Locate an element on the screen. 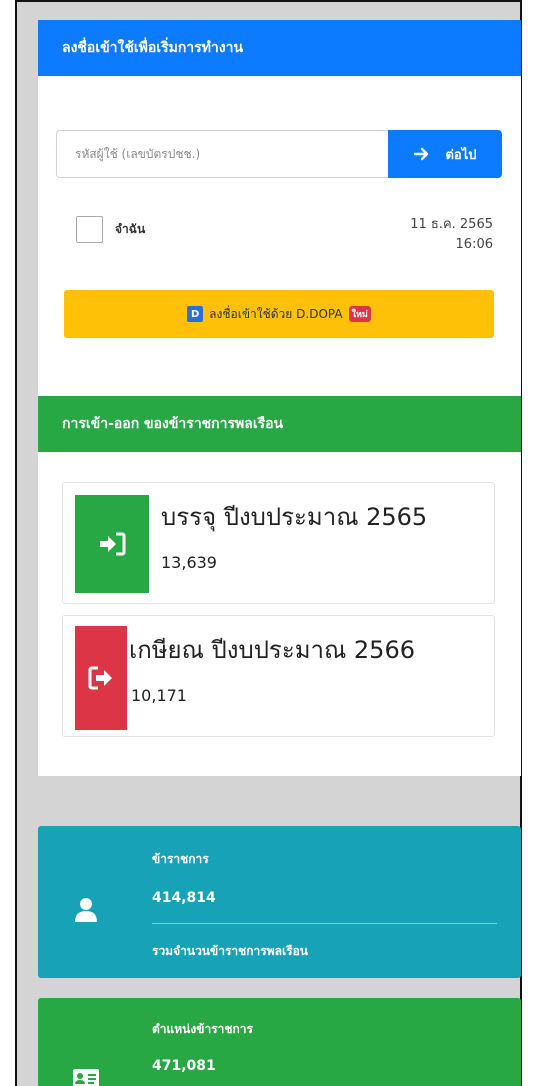  arrow-right-icon is located at coordinates (421, 154).